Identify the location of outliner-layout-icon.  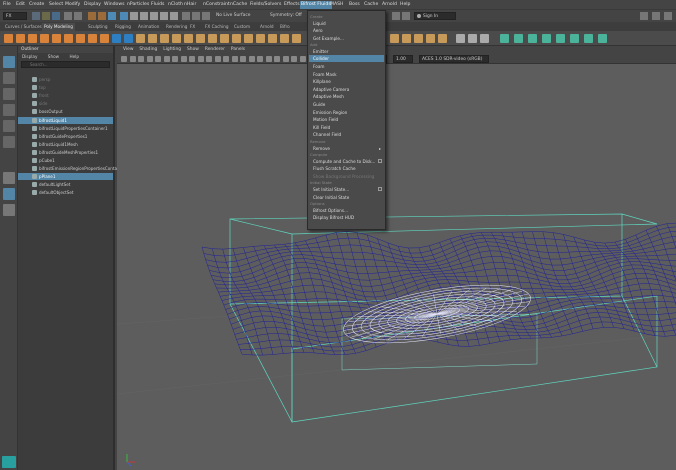
(9, 210).